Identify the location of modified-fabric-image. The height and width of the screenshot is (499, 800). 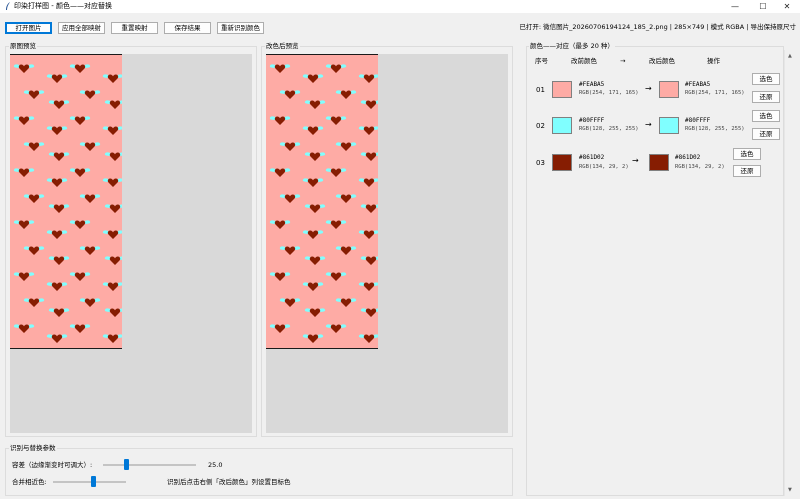
(322, 201).